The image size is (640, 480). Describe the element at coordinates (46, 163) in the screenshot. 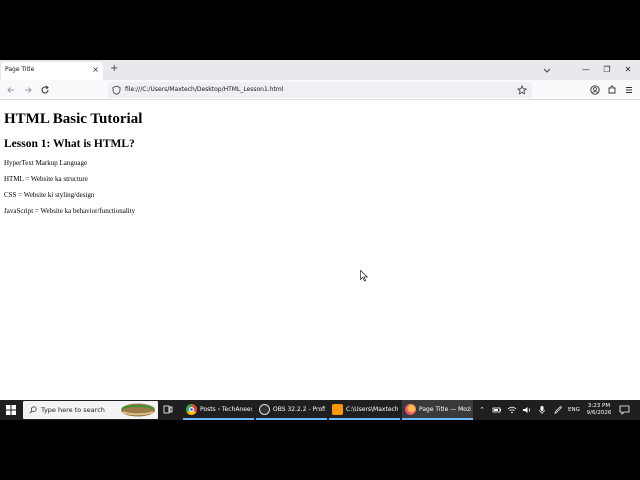

I see `paragraph-hypertext: HyperText Markup Language` at that location.